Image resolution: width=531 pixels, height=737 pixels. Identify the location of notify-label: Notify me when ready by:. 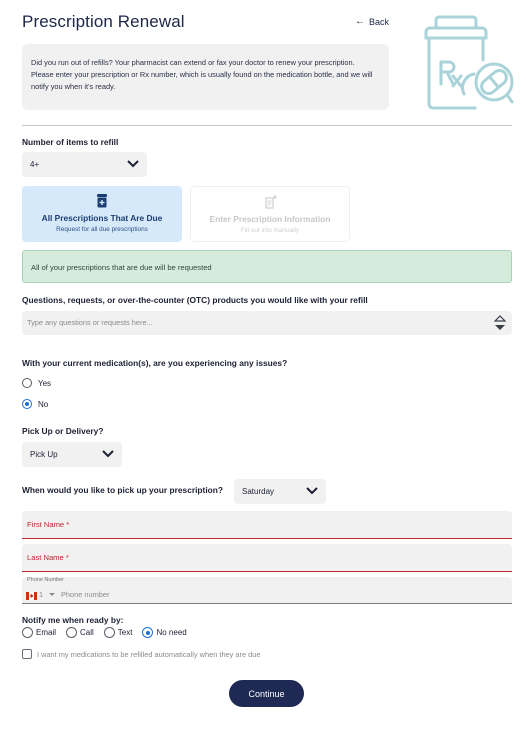
(73, 620).